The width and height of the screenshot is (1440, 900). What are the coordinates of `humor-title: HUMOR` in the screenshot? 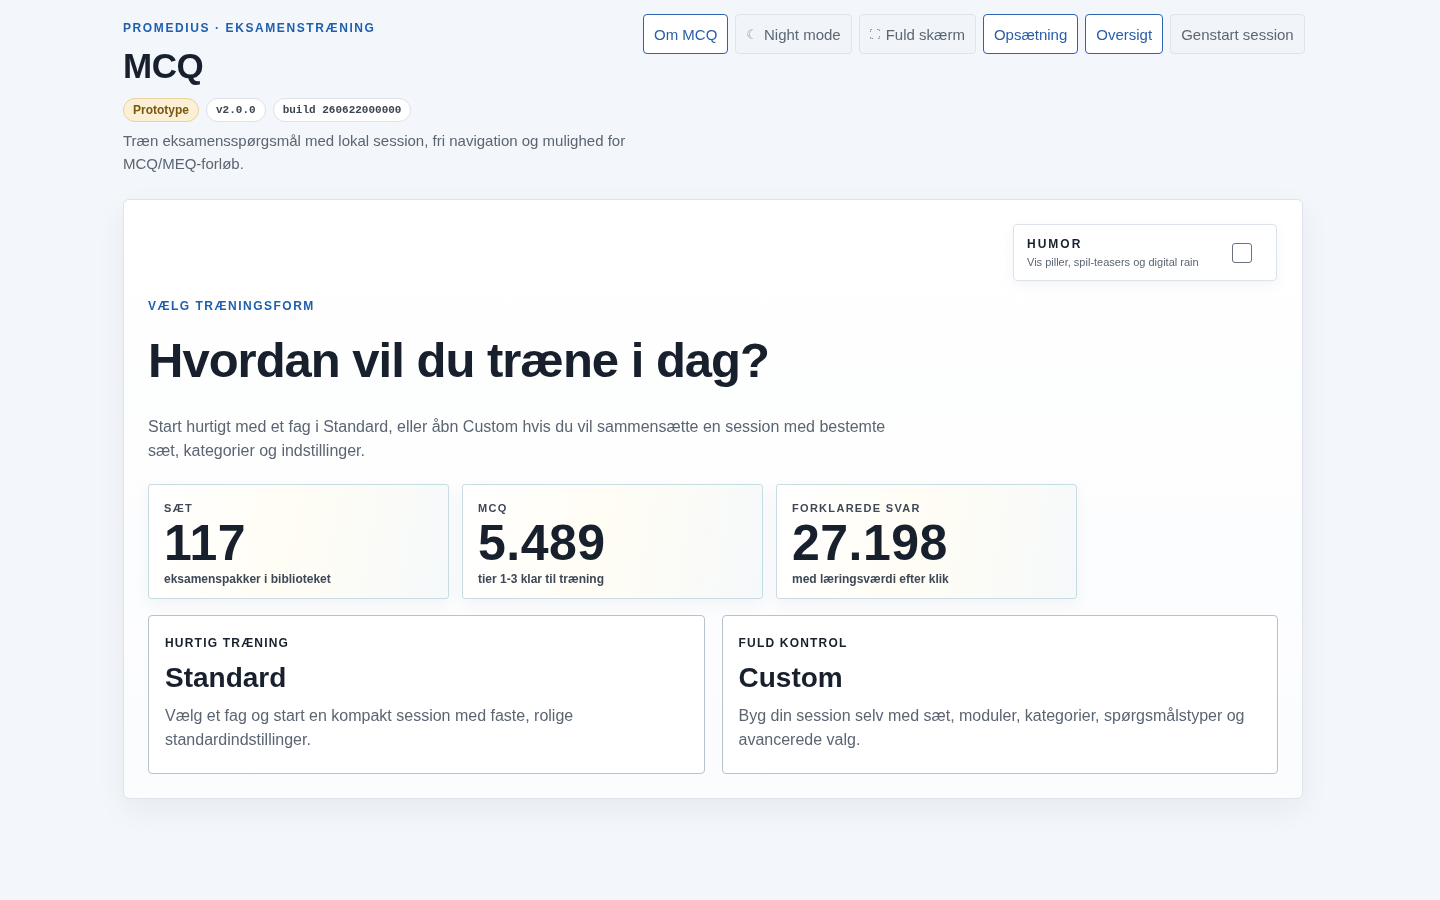 It's located at (1055, 243).